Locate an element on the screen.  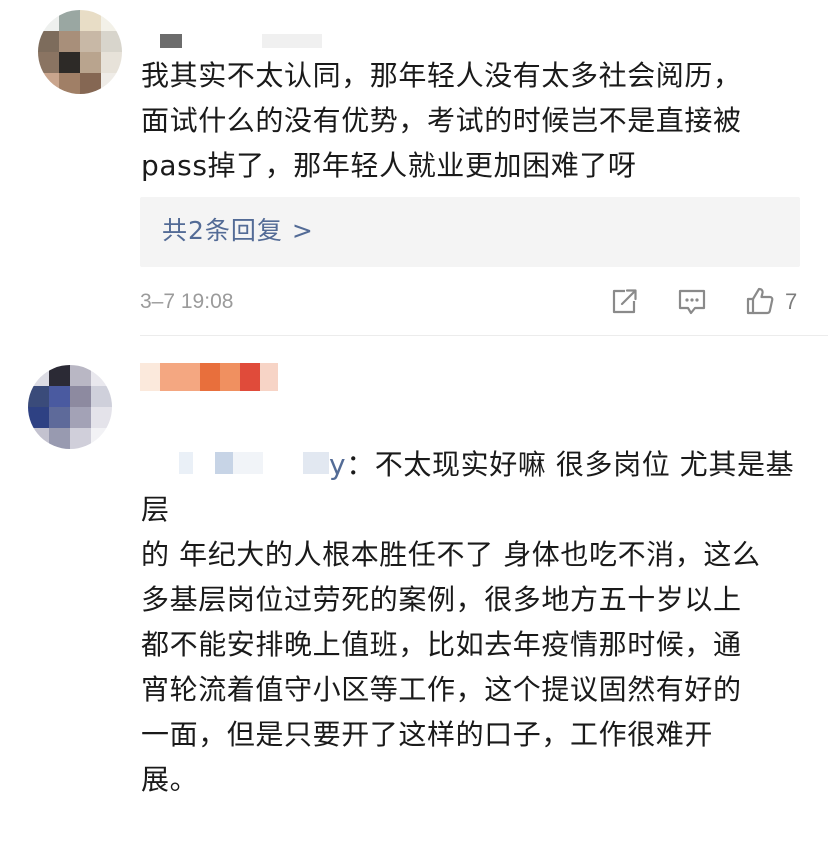
replies-count-label: 共2条回复 > is located at coordinates (238, 230).